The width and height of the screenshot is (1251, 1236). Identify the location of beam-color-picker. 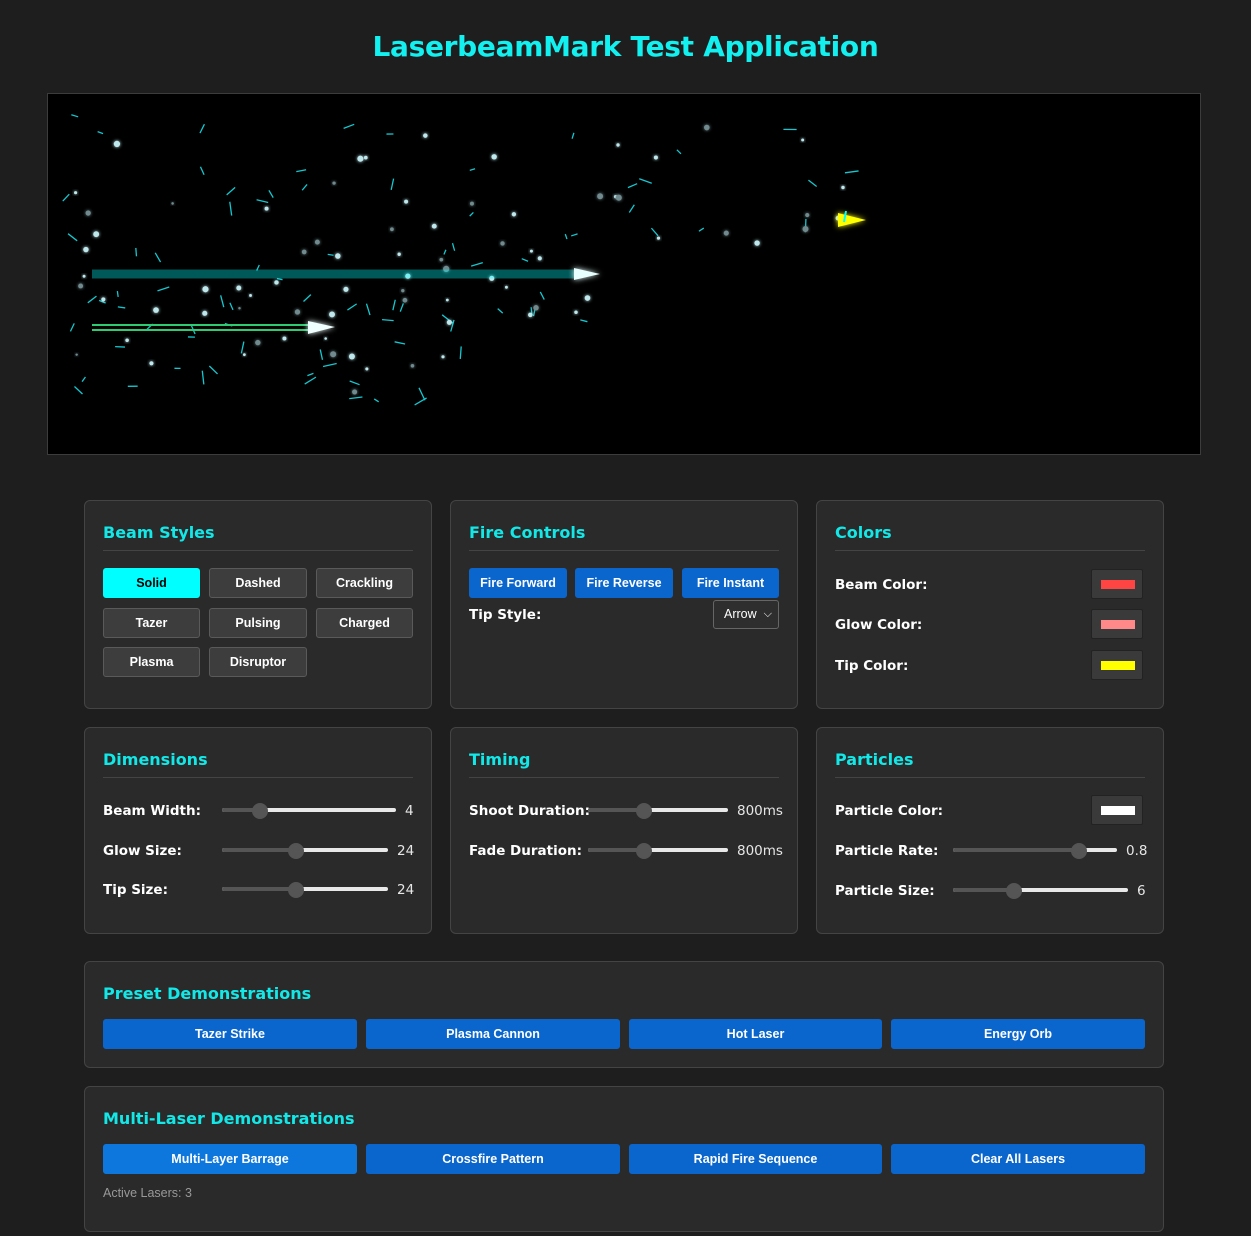
(1117, 584).